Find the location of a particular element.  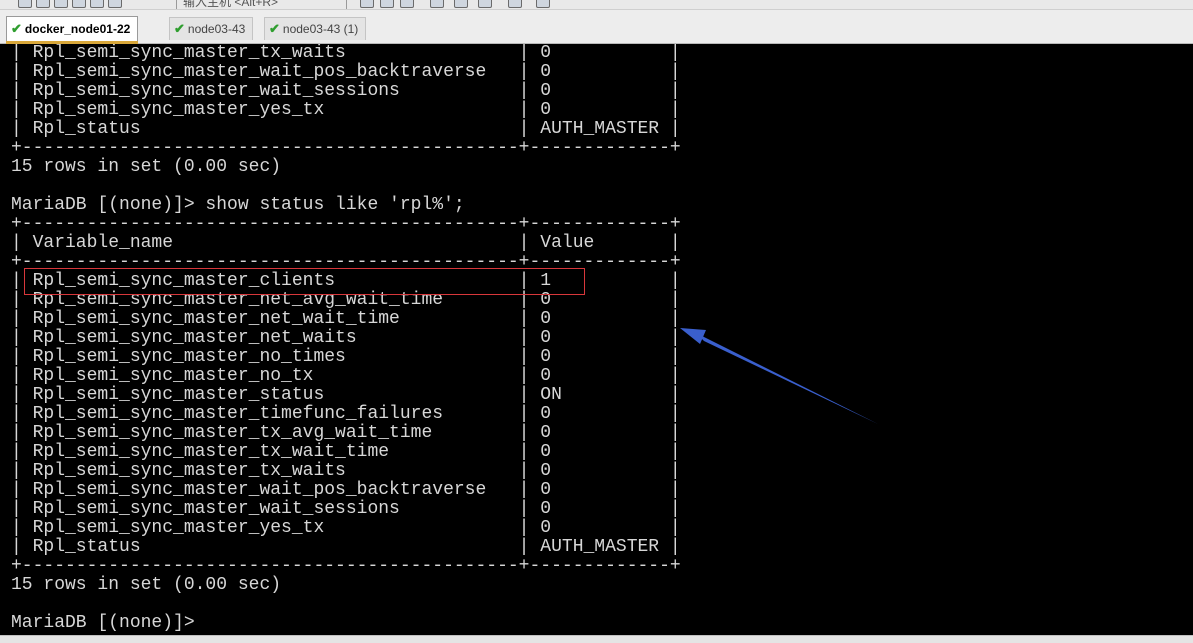

tab-node03-43-1: ✔ node03-43 (1) is located at coordinates (315, 28).